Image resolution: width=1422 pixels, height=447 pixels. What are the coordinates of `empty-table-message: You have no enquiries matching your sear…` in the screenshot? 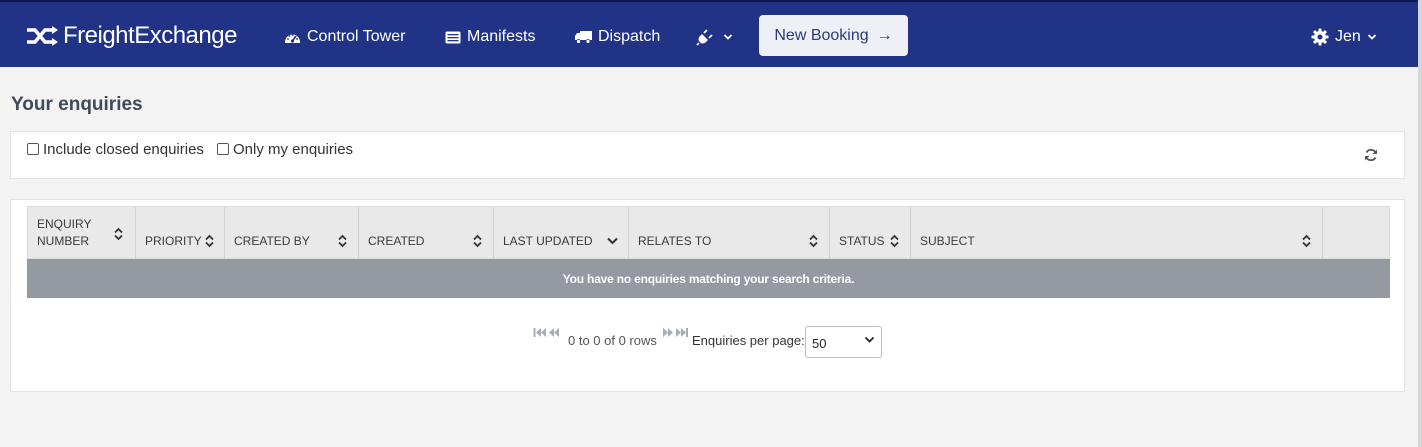 It's located at (708, 278).